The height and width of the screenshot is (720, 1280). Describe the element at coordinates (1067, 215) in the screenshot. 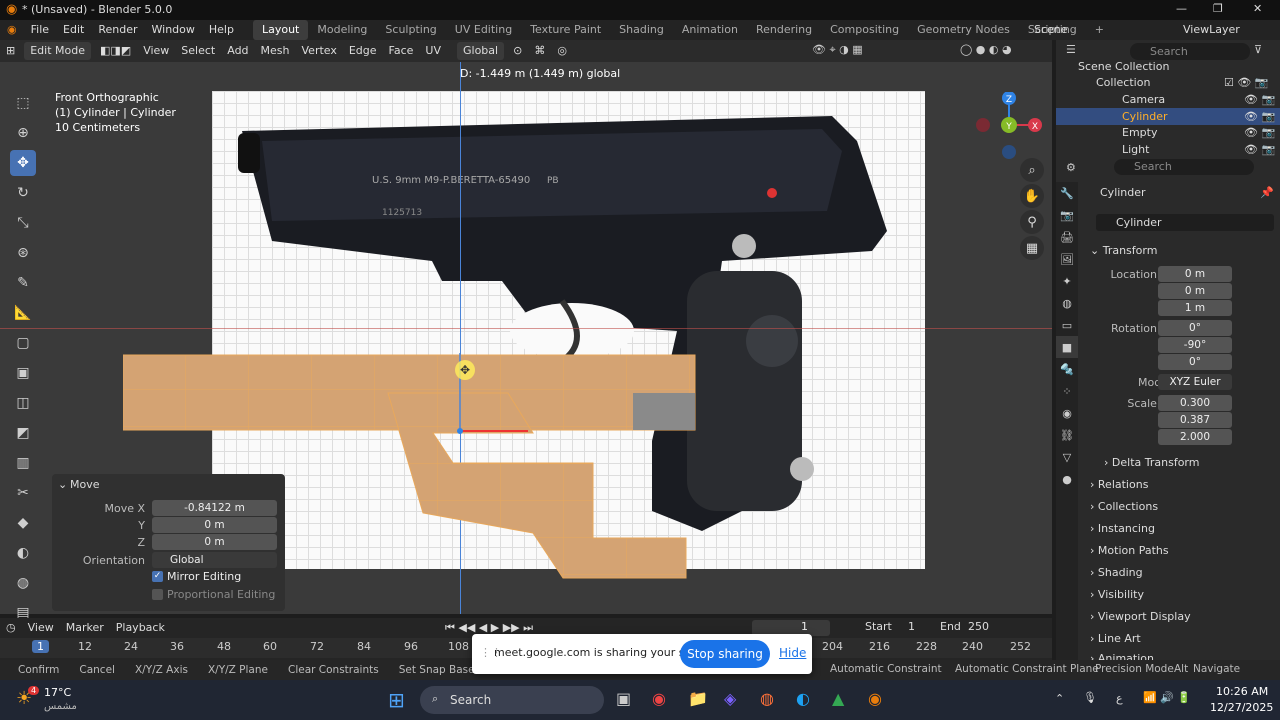

I see `render-tab-icon: 📷` at that location.